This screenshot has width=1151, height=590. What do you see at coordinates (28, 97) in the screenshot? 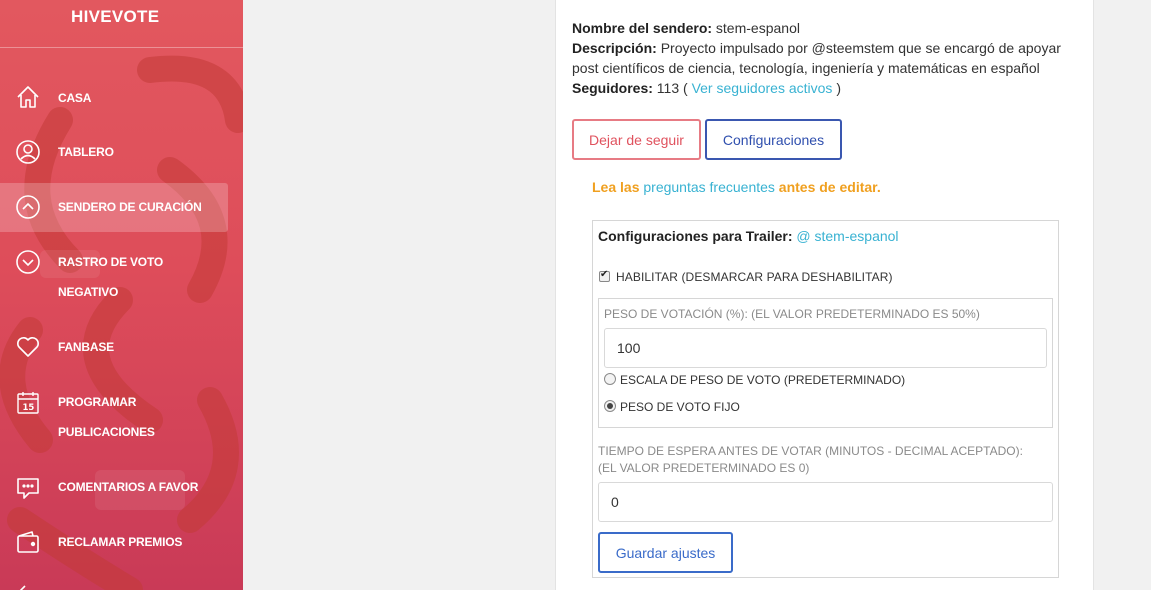
I see `home-icon` at bounding box center [28, 97].